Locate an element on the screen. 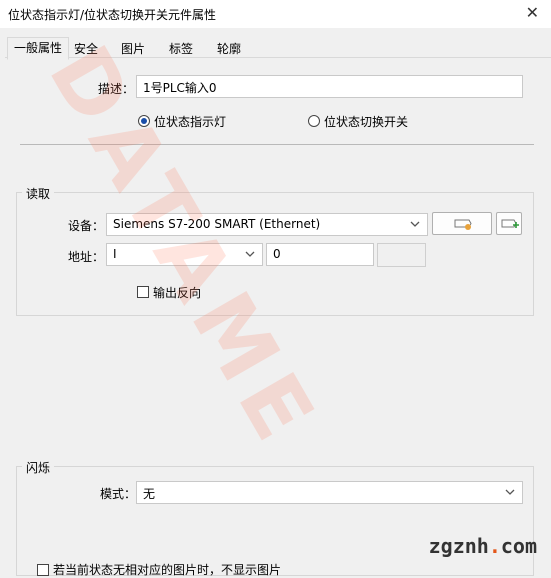  radio-toggle-switch is located at coordinates (314, 121).